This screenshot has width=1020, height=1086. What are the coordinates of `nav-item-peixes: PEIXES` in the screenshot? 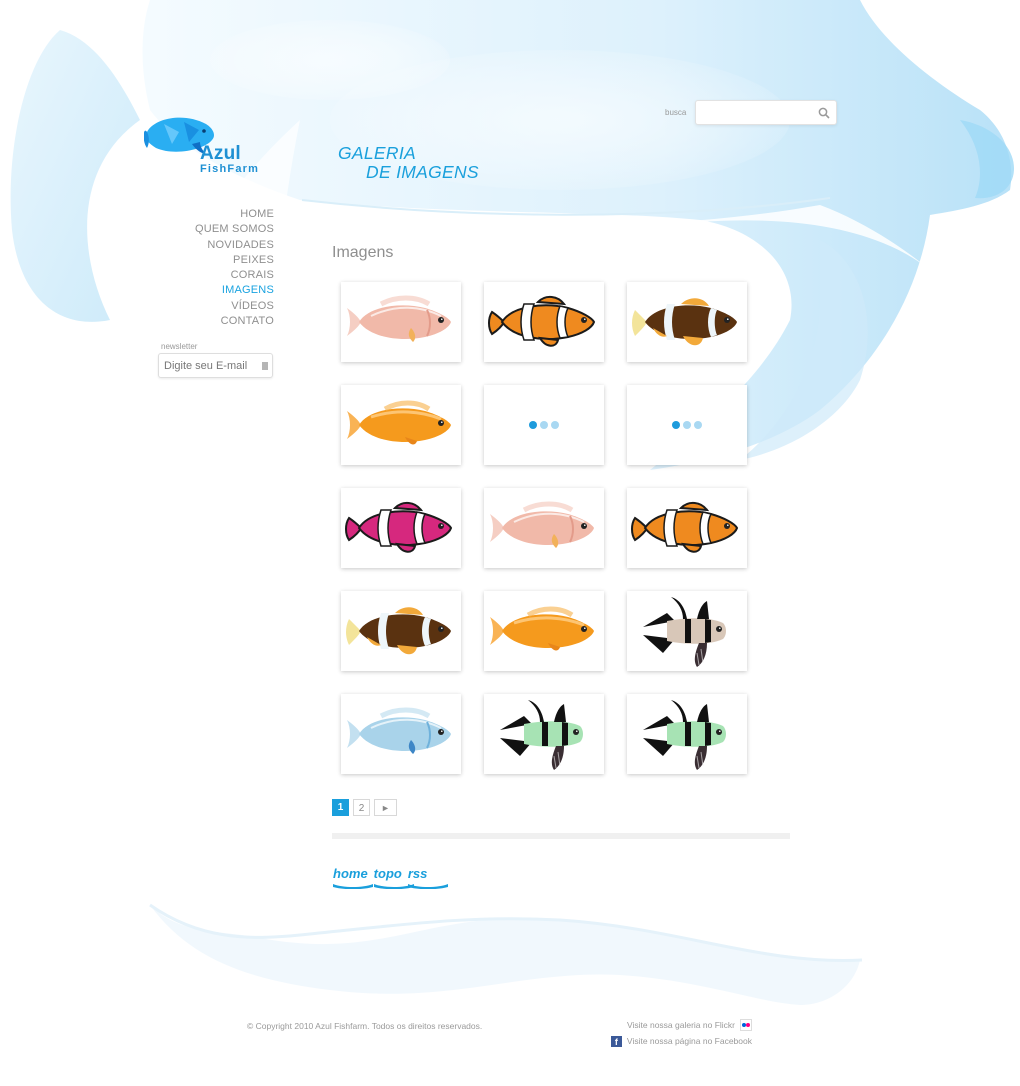 It's located at (234, 260).